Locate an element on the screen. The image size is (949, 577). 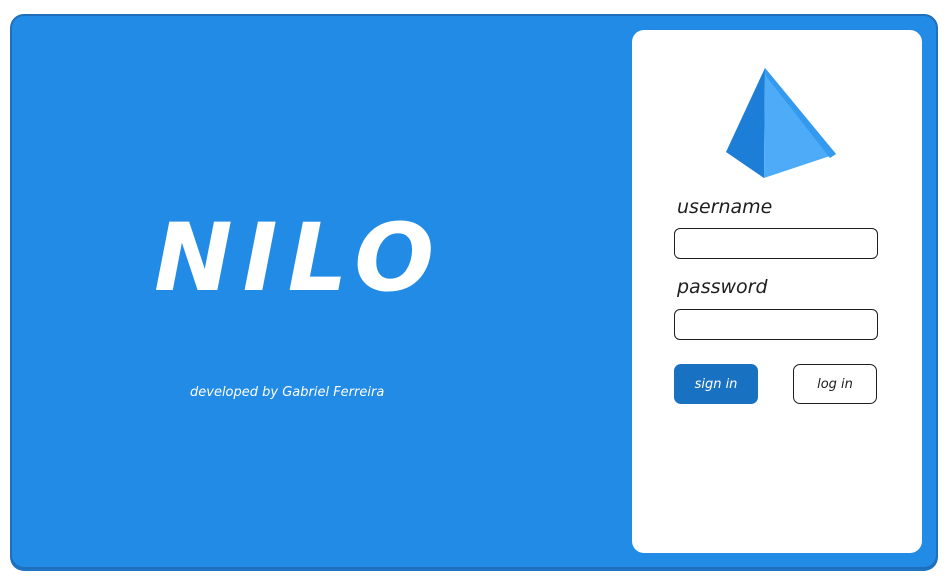
username-label: username is located at coordinates (725, 207).